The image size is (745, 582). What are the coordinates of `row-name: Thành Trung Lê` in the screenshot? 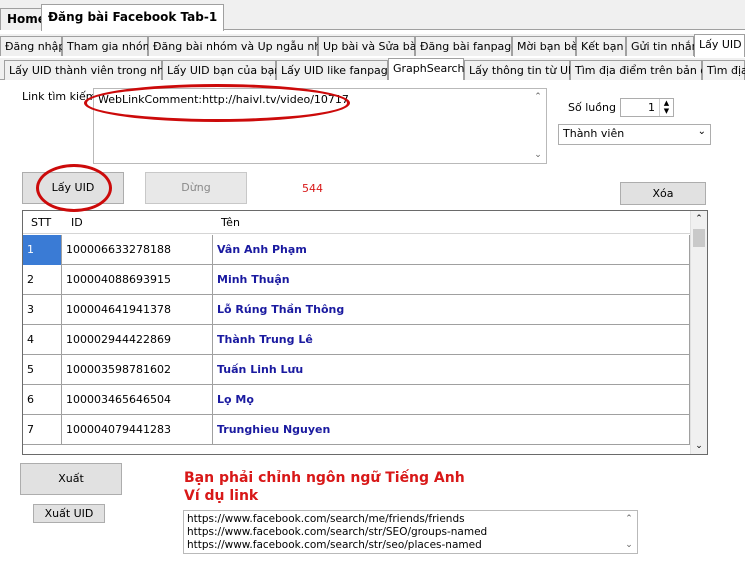 It's located at (451, 340).